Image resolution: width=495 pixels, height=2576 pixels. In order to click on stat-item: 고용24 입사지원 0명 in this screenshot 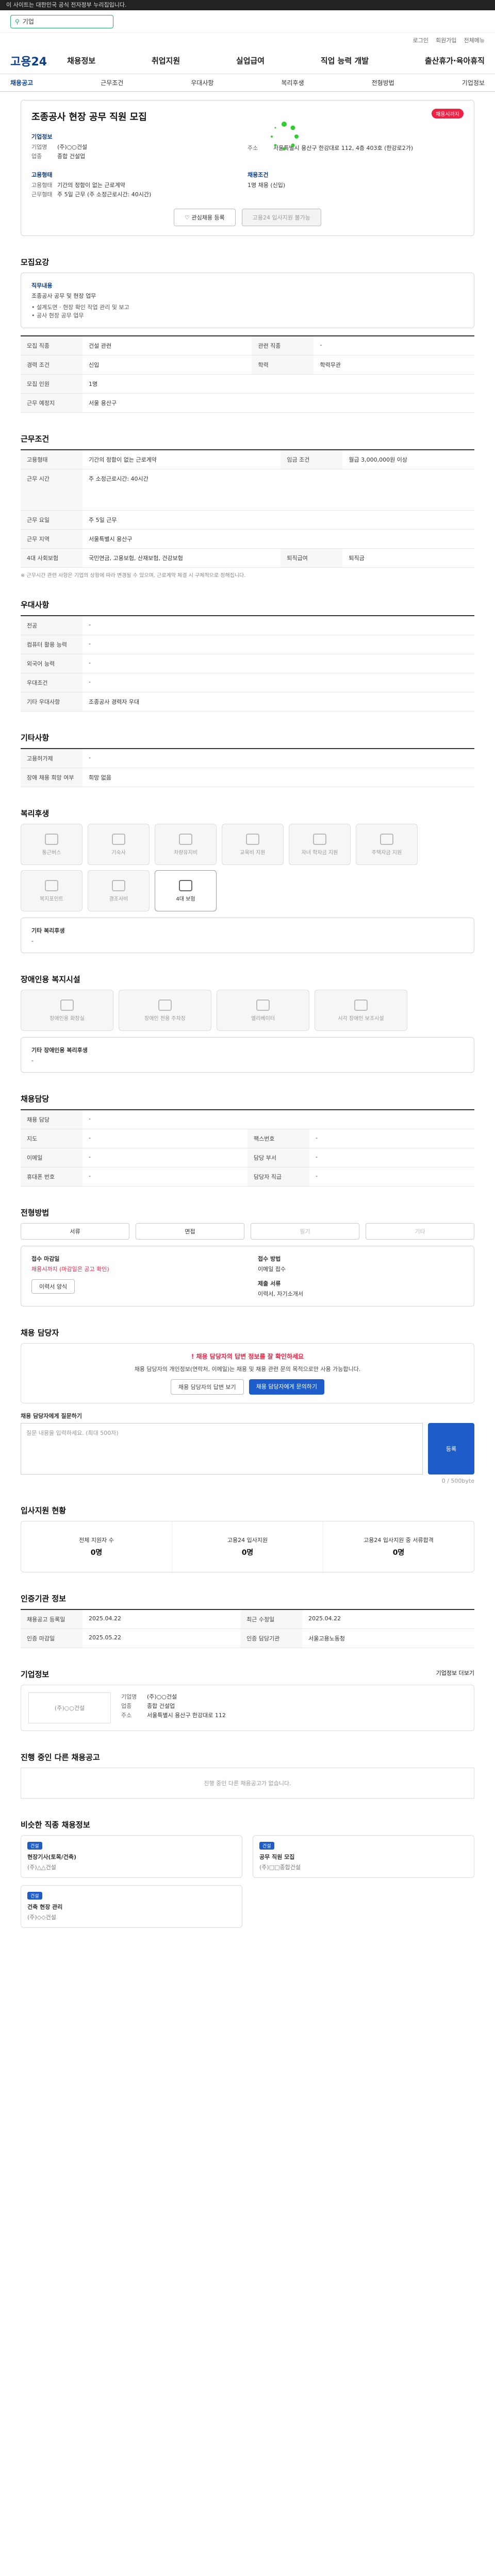, I will do `click(247, 1546)`.